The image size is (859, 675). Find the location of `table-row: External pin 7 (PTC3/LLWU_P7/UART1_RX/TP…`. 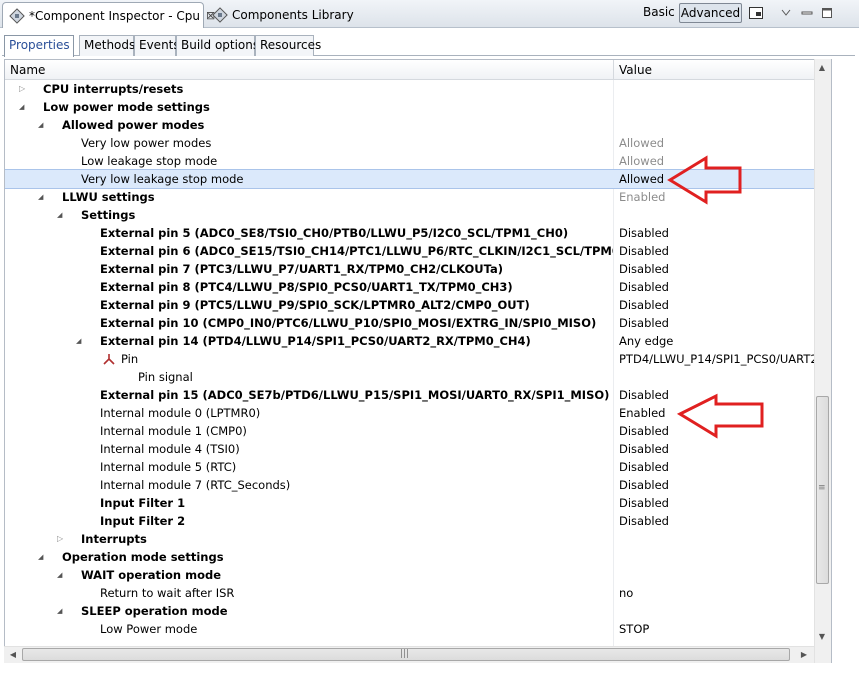

table-row: External pin 7 (PTC3/LLWU_P7/UART1_RX/TP… is located at coordinates (411, 269).